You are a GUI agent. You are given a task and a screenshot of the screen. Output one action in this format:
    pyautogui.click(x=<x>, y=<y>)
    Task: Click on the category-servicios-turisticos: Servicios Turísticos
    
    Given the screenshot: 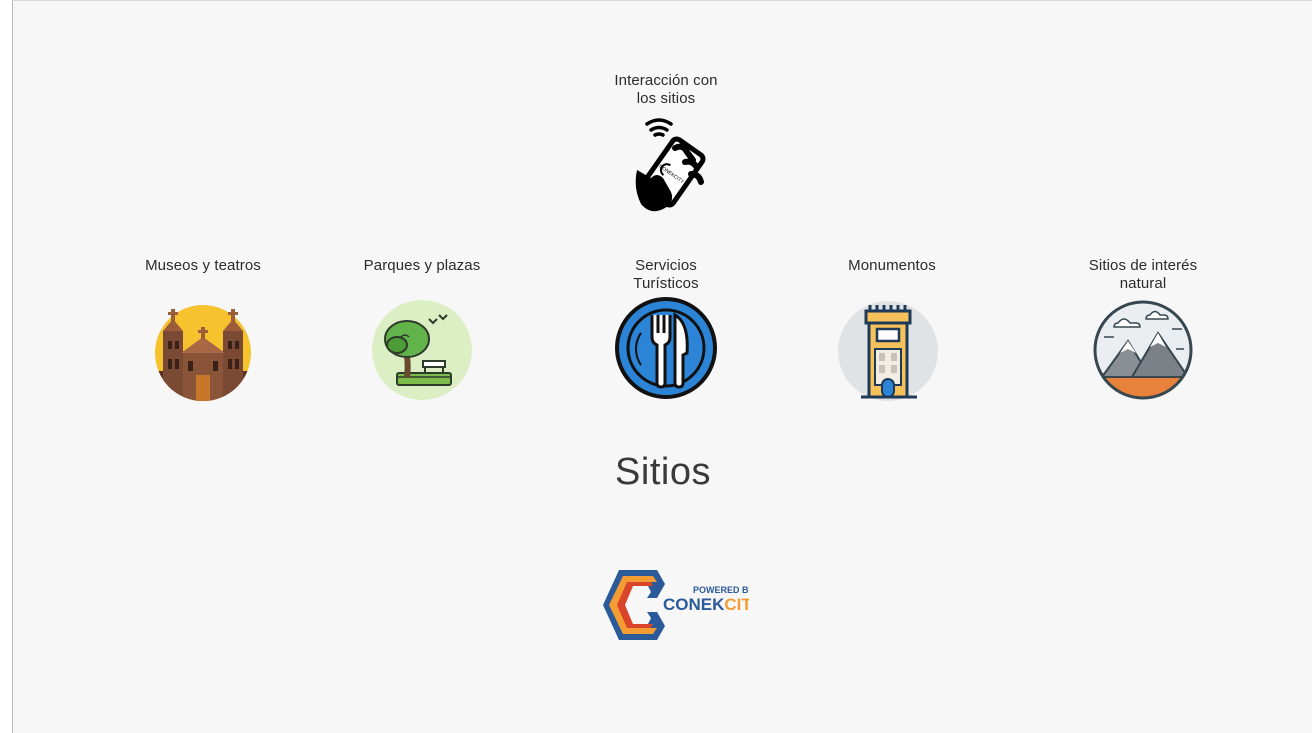 What is the action you would take?
    pyautogui.click(x=666, y=330)
    